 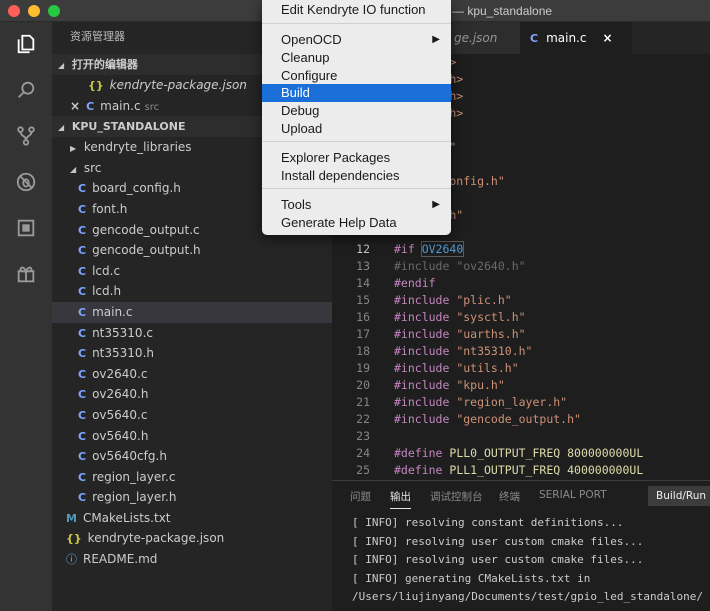 I want to click on menu-item-cleanup: Cleanup, so click(x=356, y=58).